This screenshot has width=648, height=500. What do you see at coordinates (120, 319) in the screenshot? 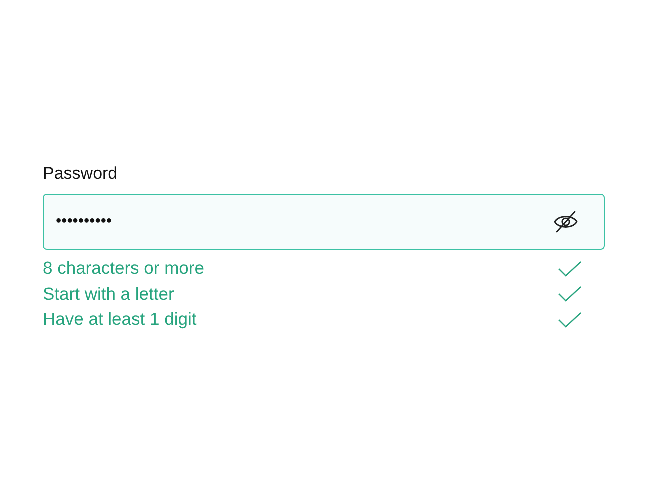
I see `rule-text: Have at least 1 digit` at bounding box center [120, 319].